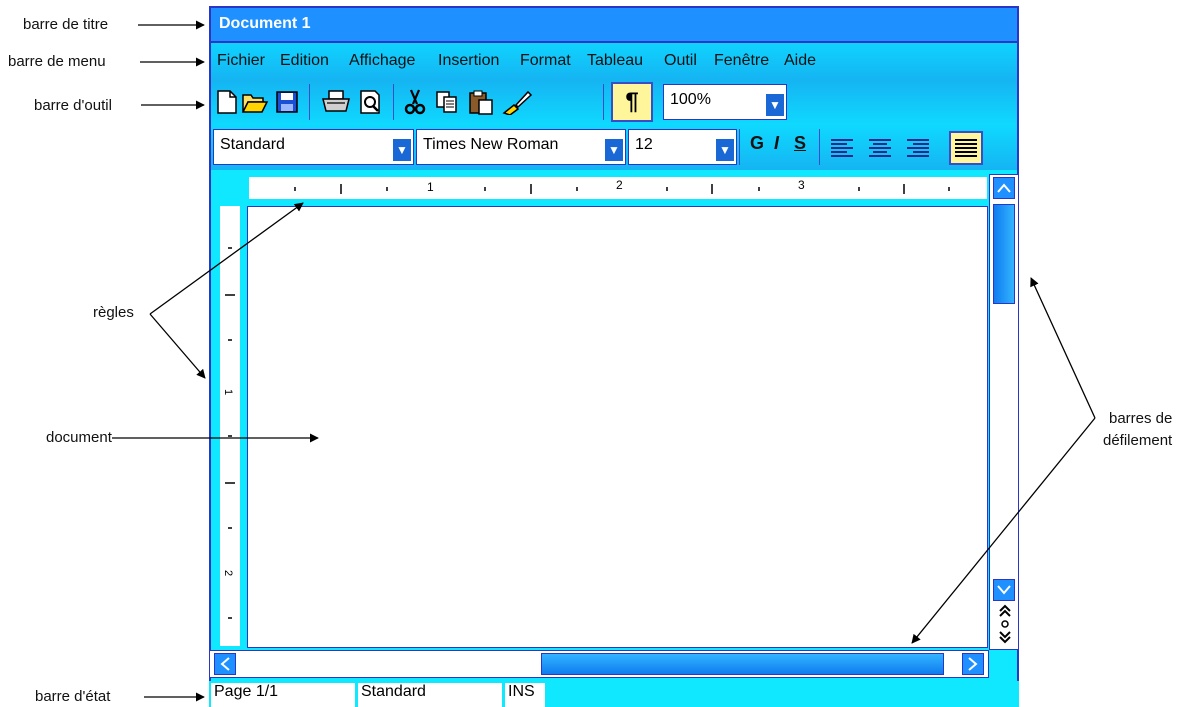  What do you see at coordinates (226, 258) in the screenshot?
I see `arrow-ruler-h` at bounding box center [226, 258].